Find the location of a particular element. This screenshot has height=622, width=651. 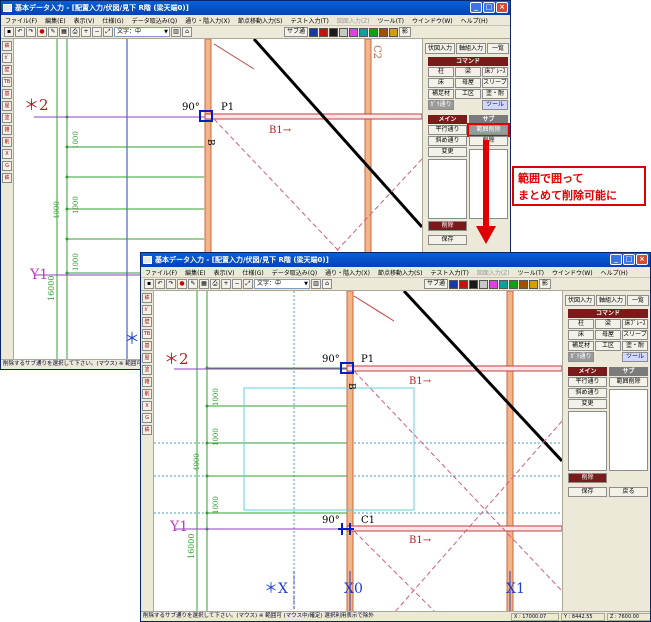

menu-drawing: 図面入力(Z) is located at coordinates (493, 272).